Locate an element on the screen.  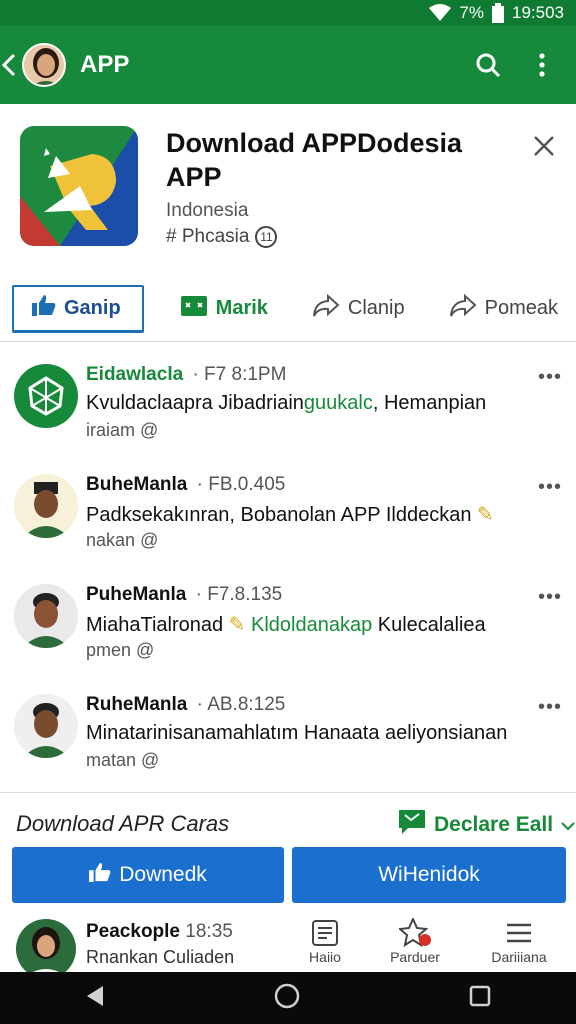
nav-item-haiio: Haiio is located at coordinates (325, 940).